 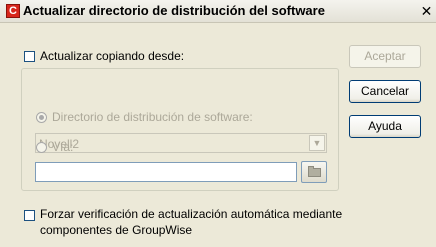 I want to click on path-radio, so click(x=41, y=147).